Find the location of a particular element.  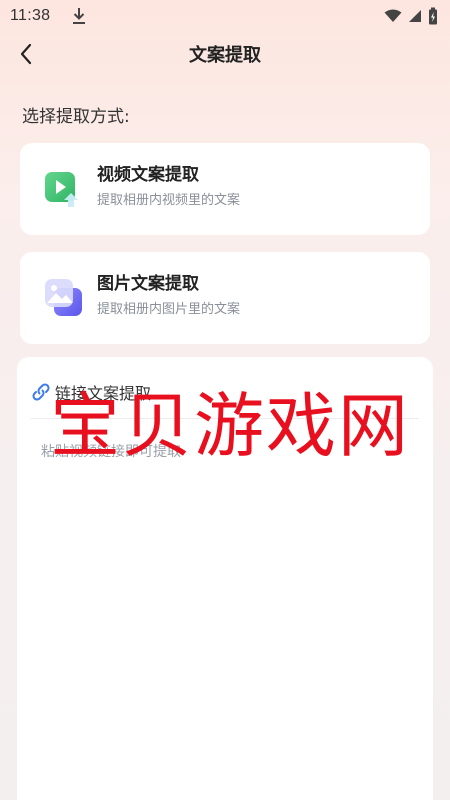

download-icon is located at coordinates (79, 16).